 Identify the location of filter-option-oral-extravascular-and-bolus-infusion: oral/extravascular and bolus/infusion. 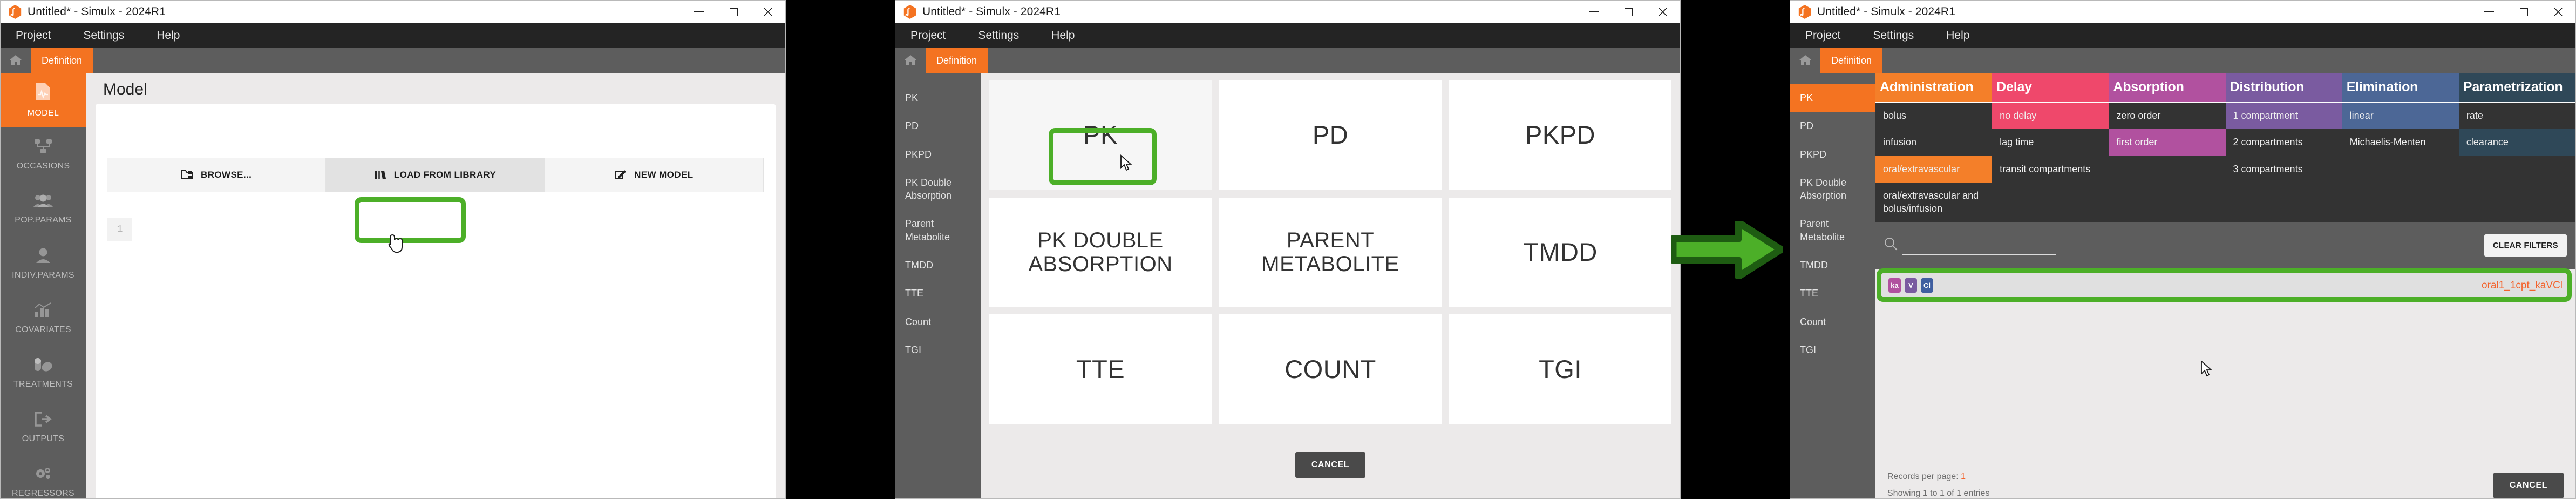
(1933, 202).